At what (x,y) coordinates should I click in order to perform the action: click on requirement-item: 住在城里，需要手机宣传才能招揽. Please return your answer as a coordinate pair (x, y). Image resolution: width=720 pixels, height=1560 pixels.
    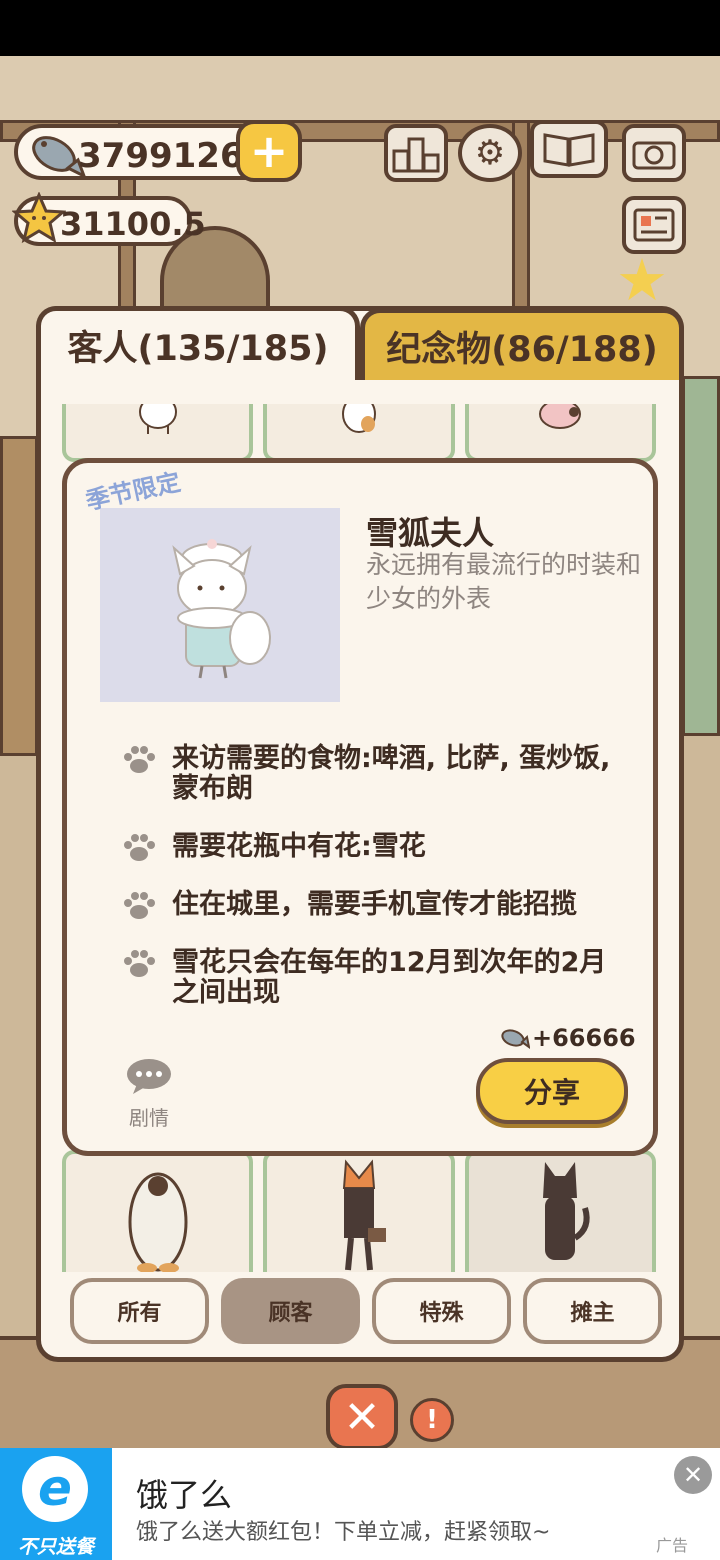
    Looking at the image, I should click on (377, 905).